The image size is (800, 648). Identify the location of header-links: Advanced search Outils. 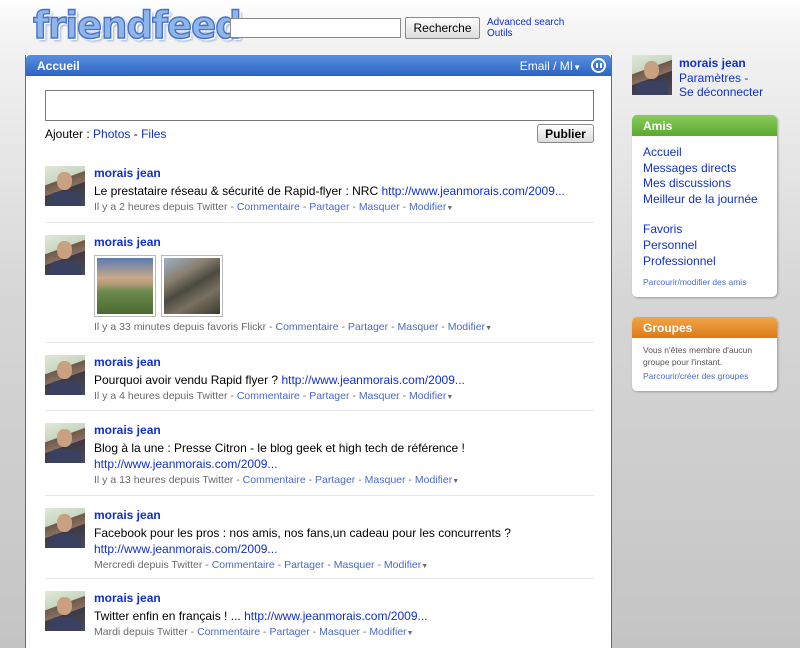
(525, 28).